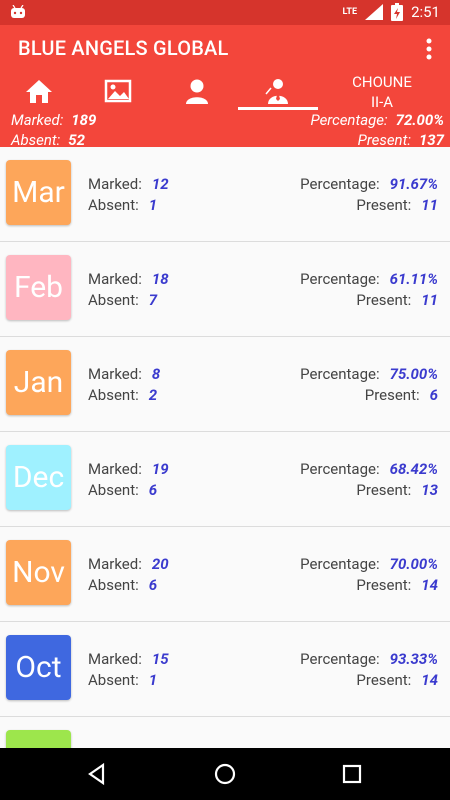 The height and width of the screenshot is (800, 450). What do you see at coordinates (160, 279) in the screenshot?
I see `marked-value: 18` at bounding box center [160, 279].